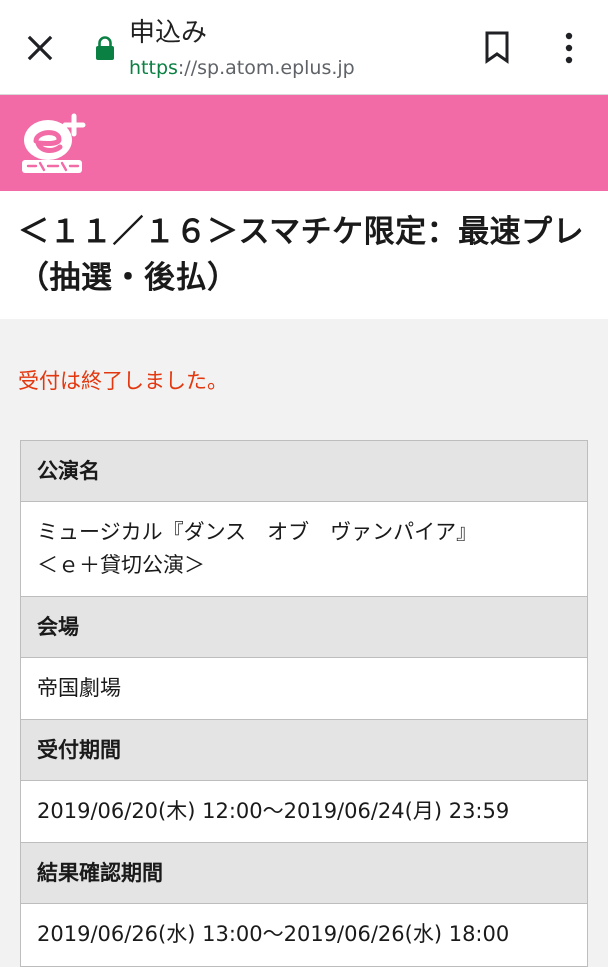 The width and height of the screenshot is (608, 967). Describe the element at coordinates (123, 381) in the screenshot. I see `reception-closed-notice: 受付は終了しました。` at that location.